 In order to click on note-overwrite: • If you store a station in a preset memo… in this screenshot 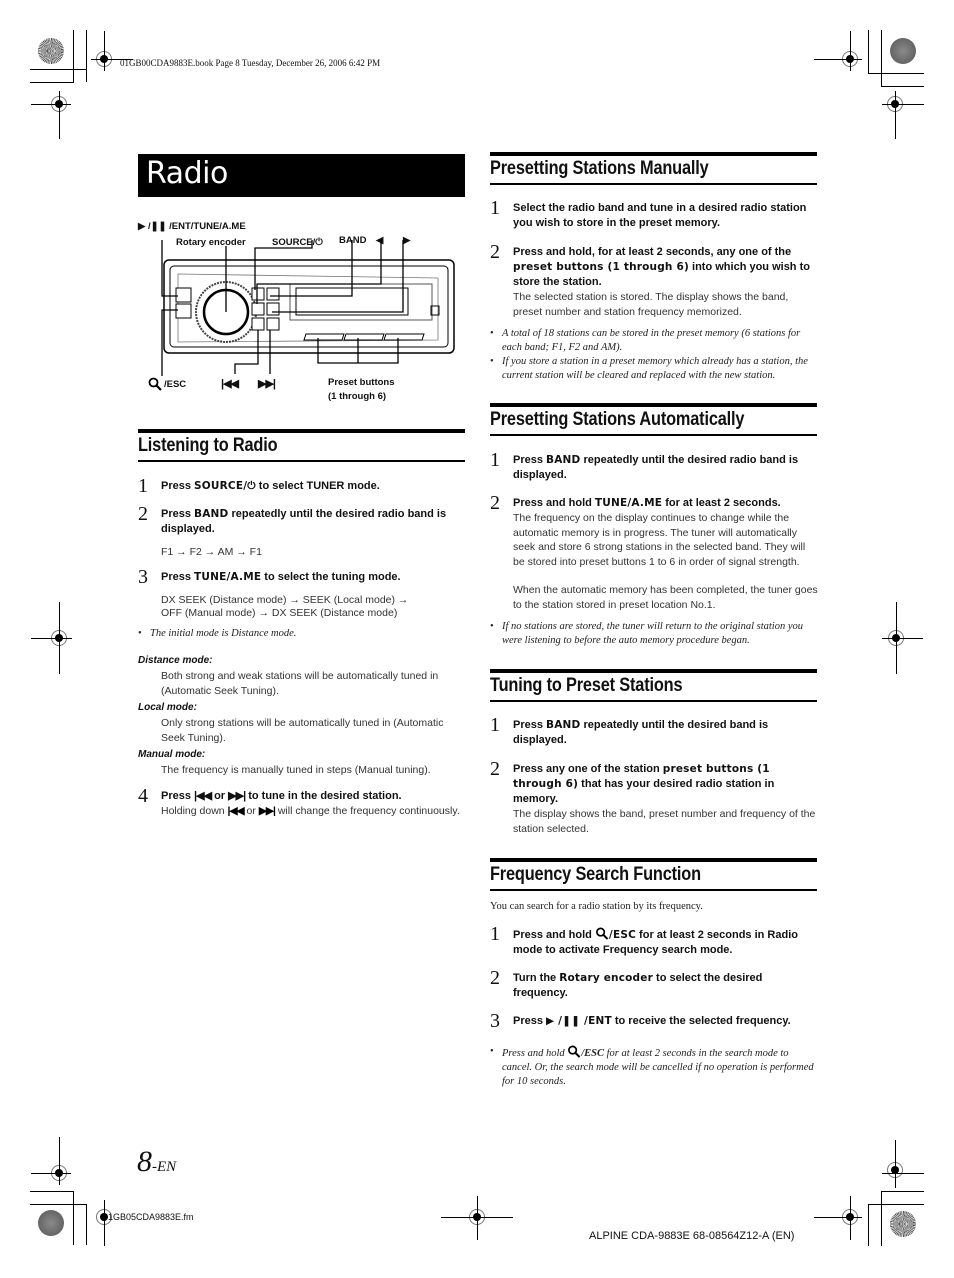, I will do `click(649, 368)`.